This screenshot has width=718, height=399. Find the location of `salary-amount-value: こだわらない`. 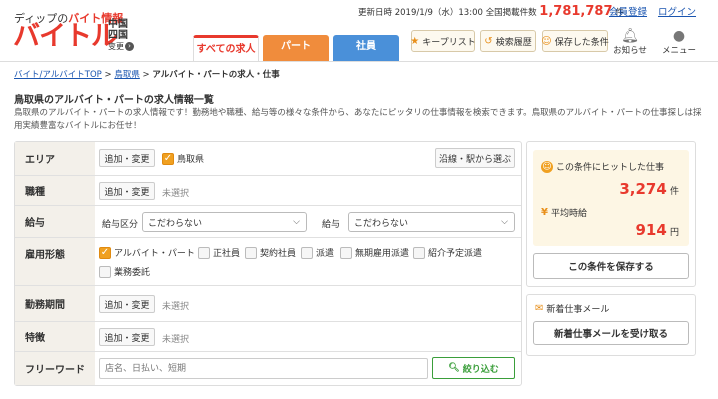

salary-amount-value: こだわらない is located at coordinates (381, 223).